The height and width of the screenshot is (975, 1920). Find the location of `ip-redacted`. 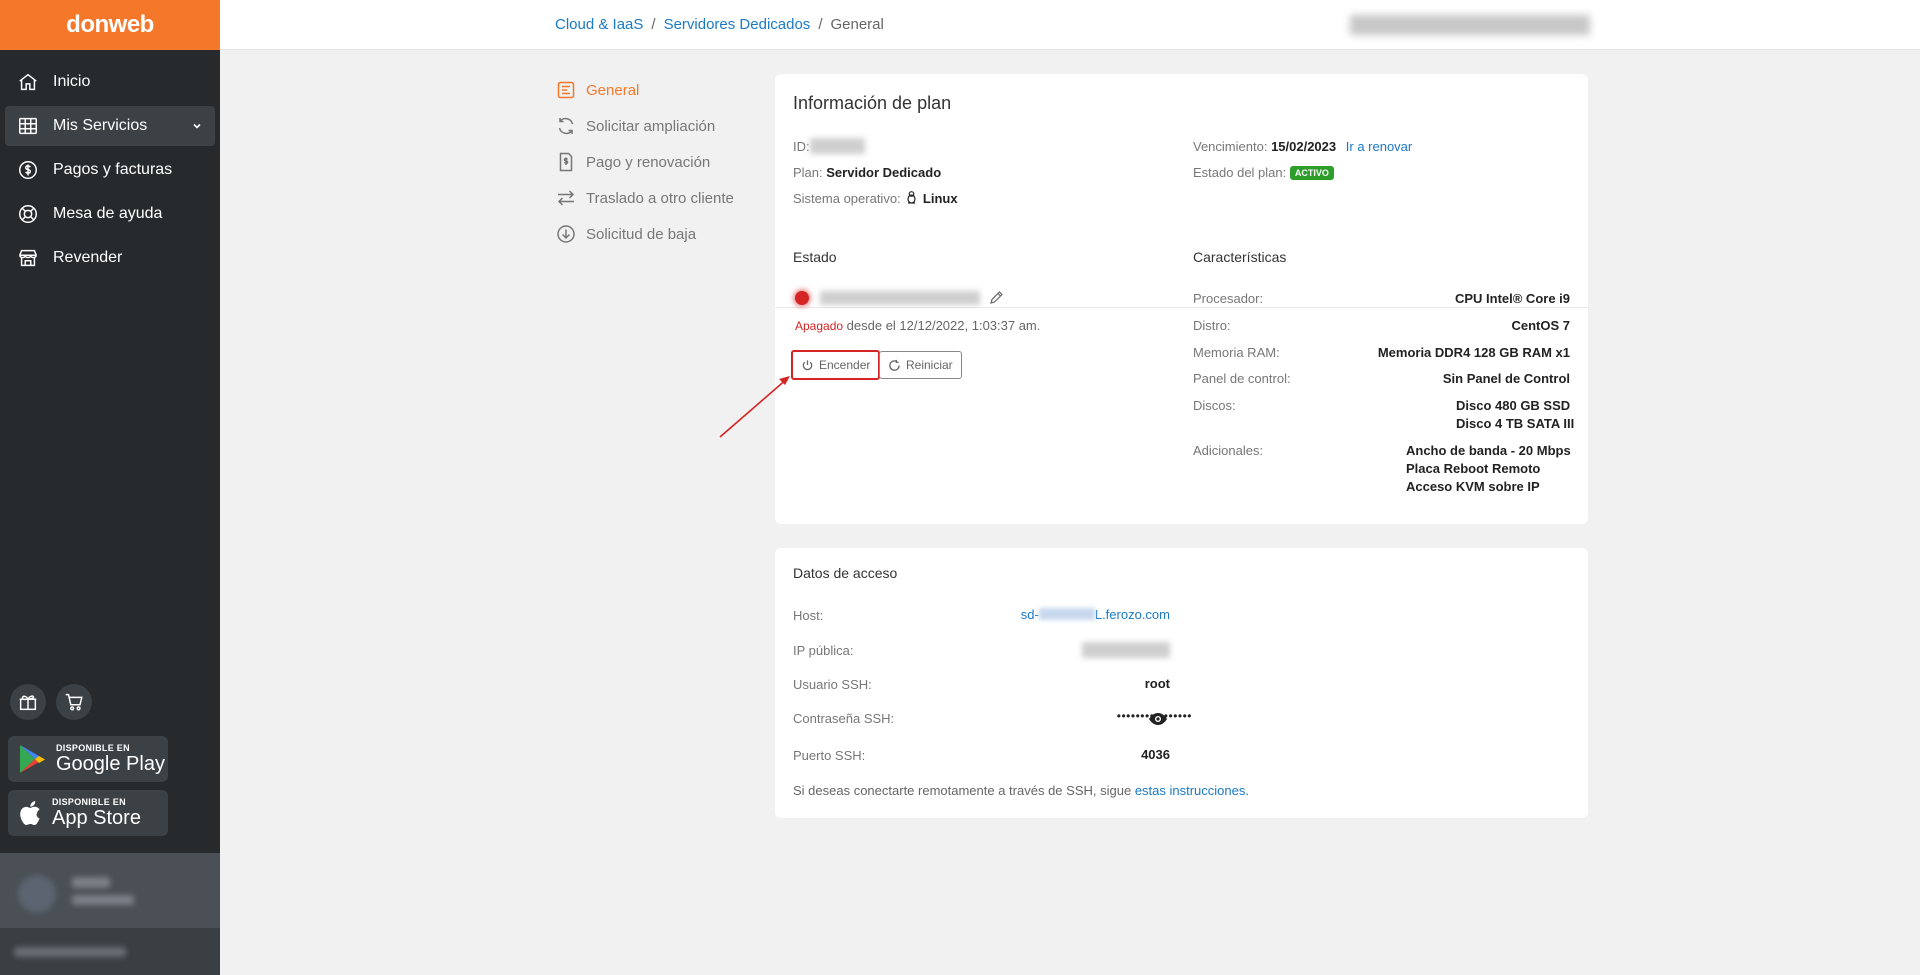

ip-redacted is located at coordinates (1126, 650).